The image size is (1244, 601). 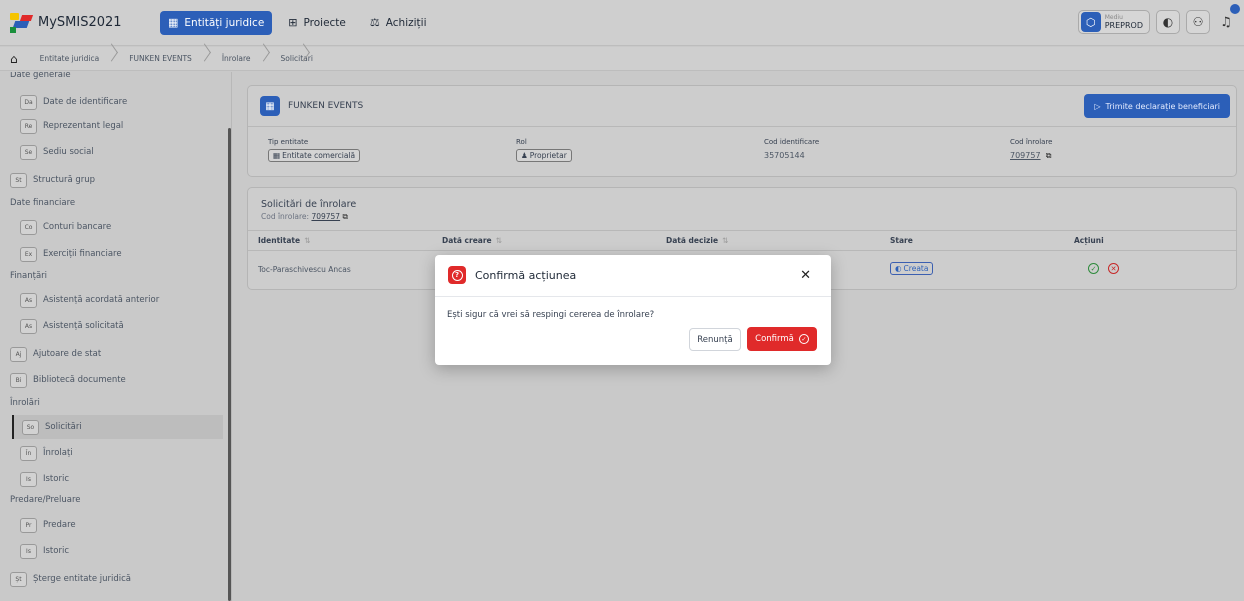 What do you see at coordinates (1198, 22) in the screenshot?
I see `user-button: ⚇` at bounding box center [1198, 22].